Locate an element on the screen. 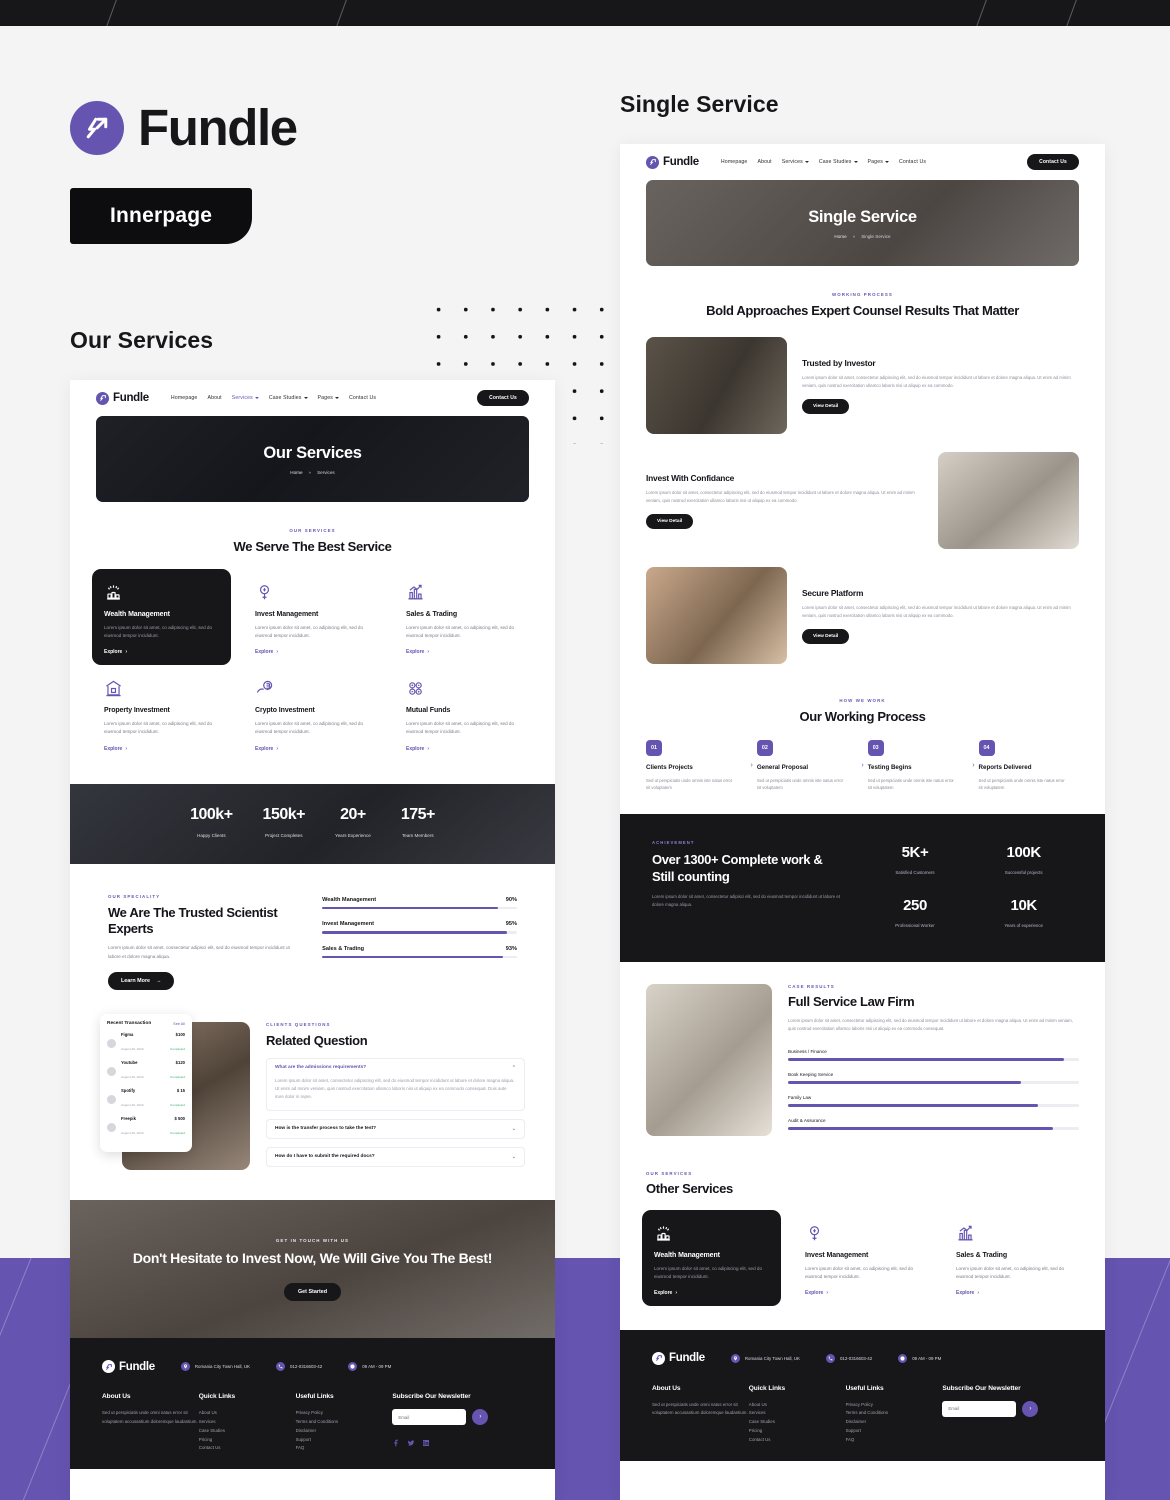 The height and width of the screenshot is (1500, 1170). fundle-arrow-icon is located at coordinates (658, 1358).